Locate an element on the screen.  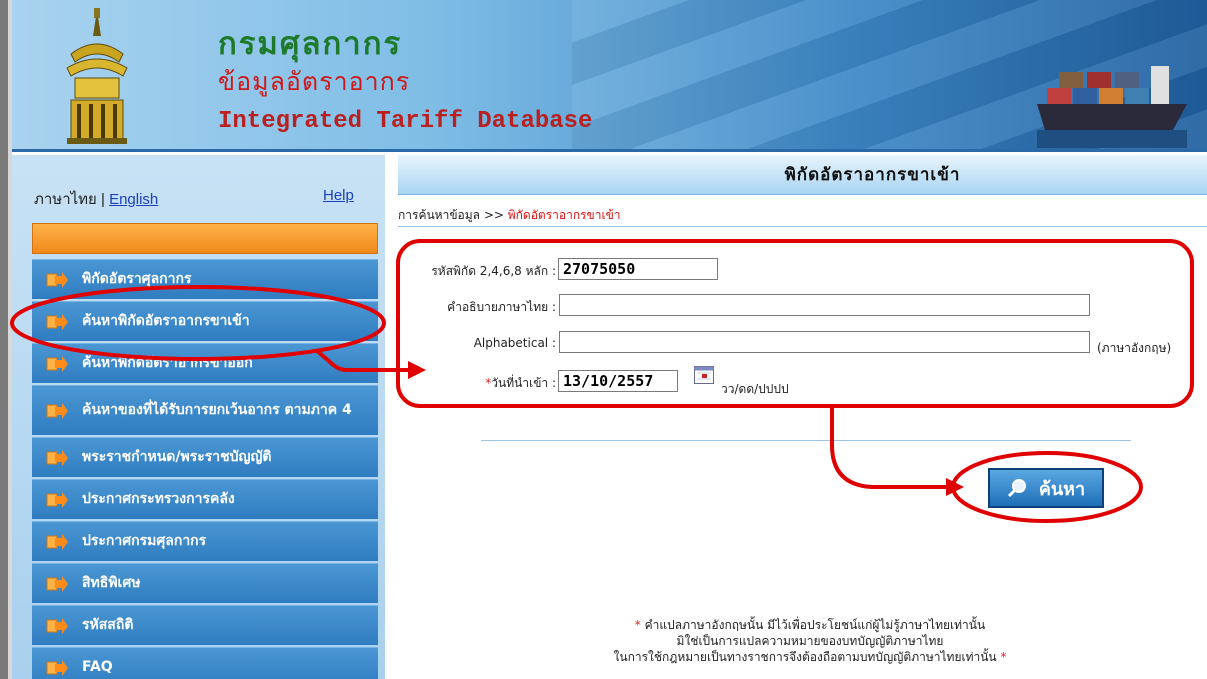
sidebar-item-label: สิทธิพิเศษ is located at coordinates (111, 583).